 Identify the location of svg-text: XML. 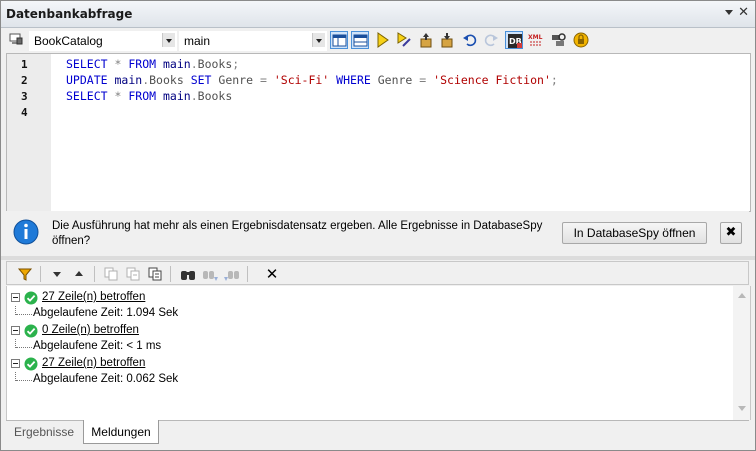
(535, 37).